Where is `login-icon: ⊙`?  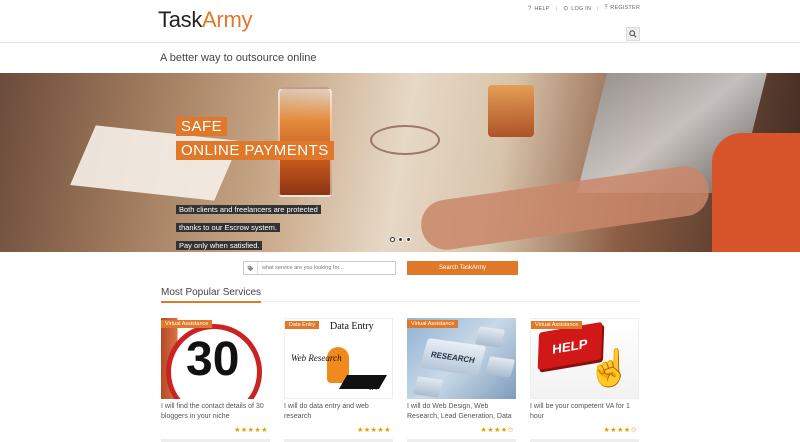
login-icon: ⊙ is located at coordinates (566, 9).